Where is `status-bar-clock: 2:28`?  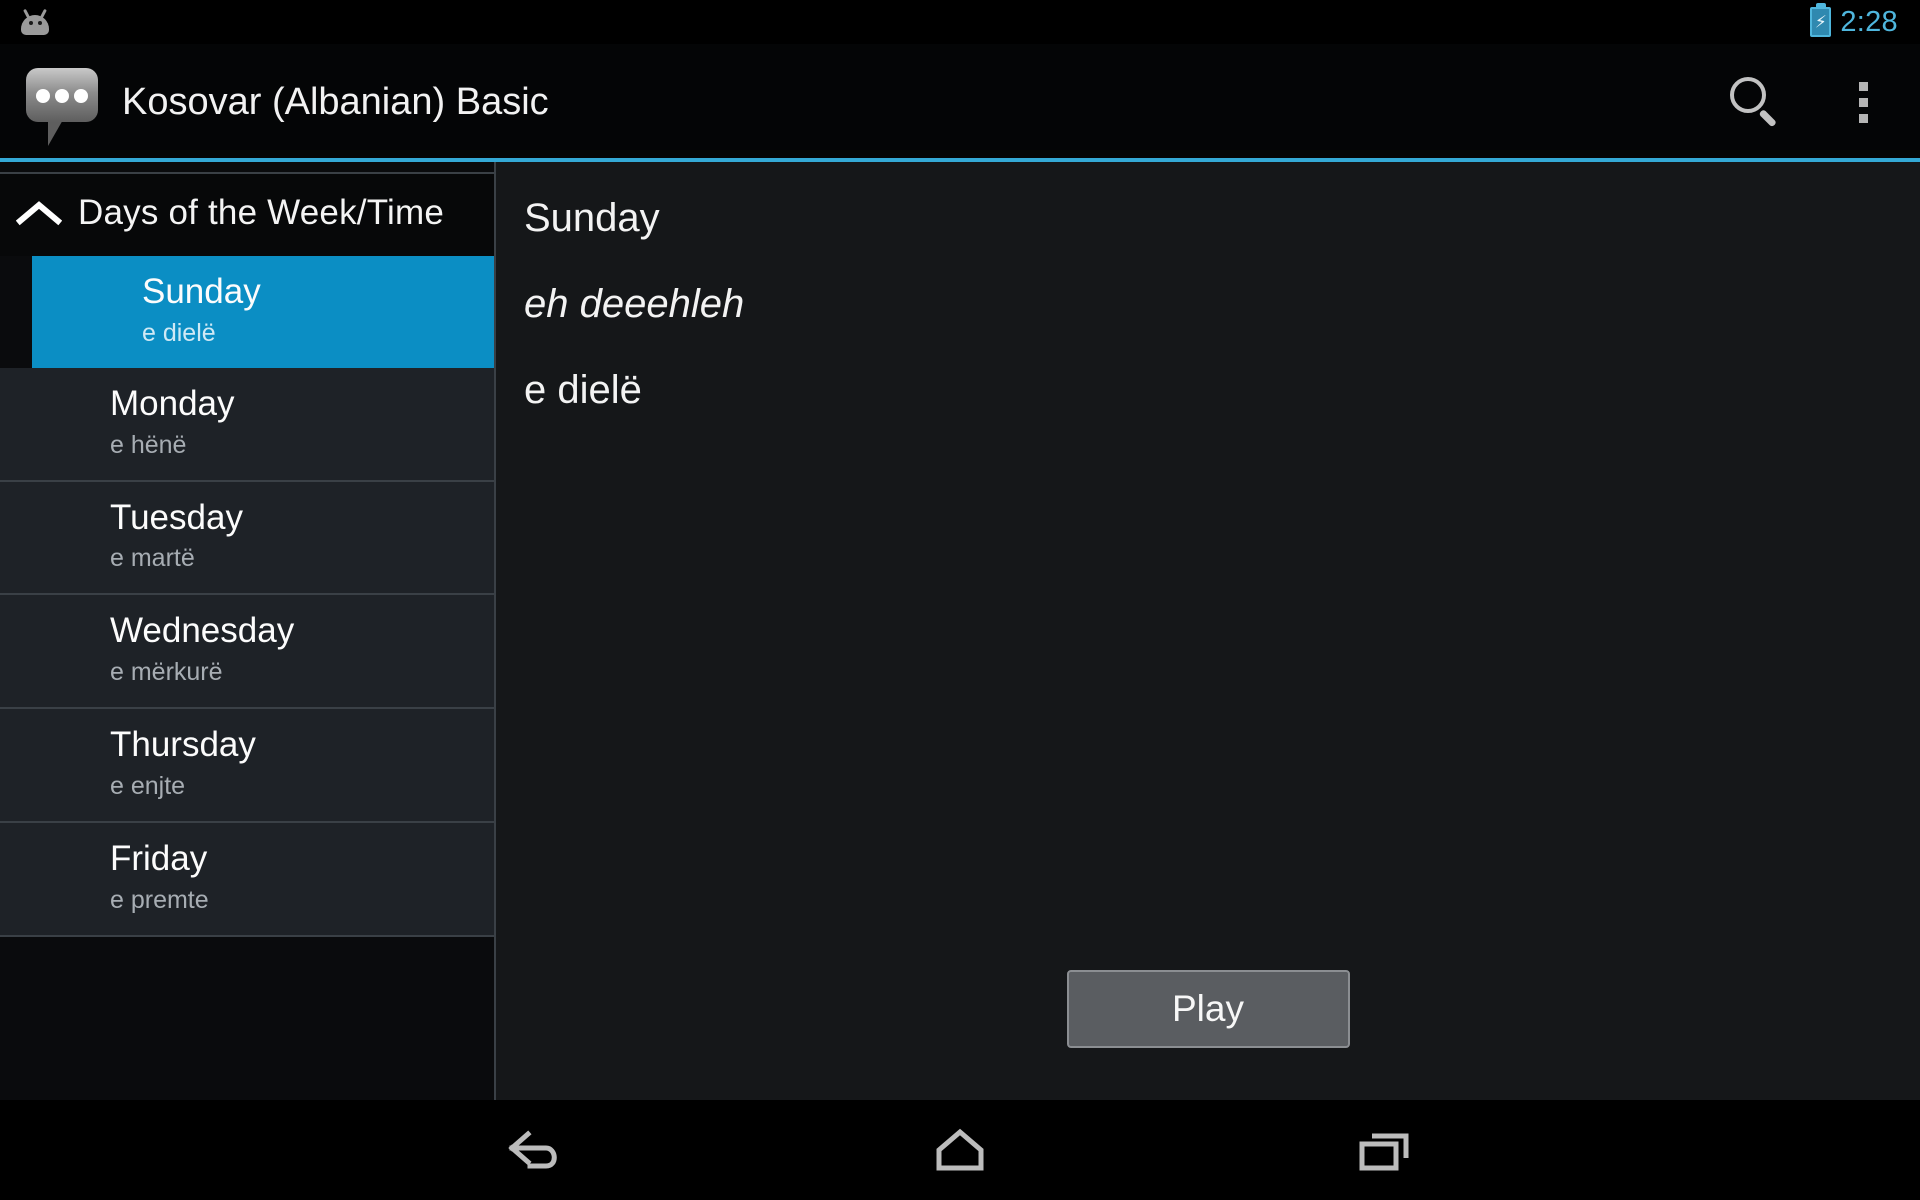
status-bar-clock: 2:28 is located at coordinates (1869, 21).